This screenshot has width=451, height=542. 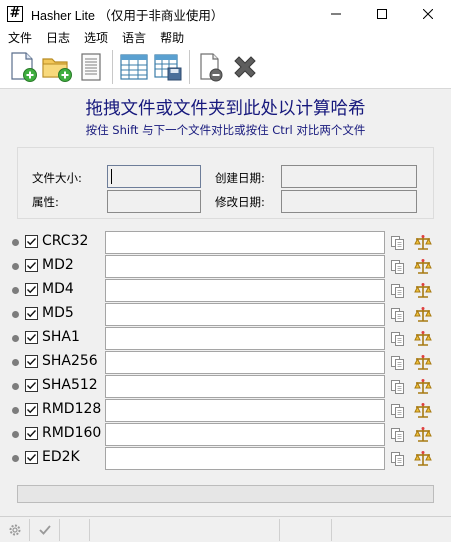 What do you see at coordinates (349, 176) in the screenshot?
I see `created-date-field` at bounding box center [349, 176].